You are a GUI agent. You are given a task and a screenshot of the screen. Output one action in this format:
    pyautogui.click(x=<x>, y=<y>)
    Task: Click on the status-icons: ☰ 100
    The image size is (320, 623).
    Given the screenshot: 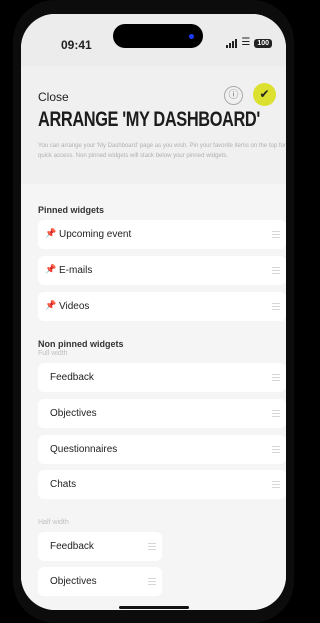 What is the action you would take?
    pyautogui.click(x=249, y=43)
    